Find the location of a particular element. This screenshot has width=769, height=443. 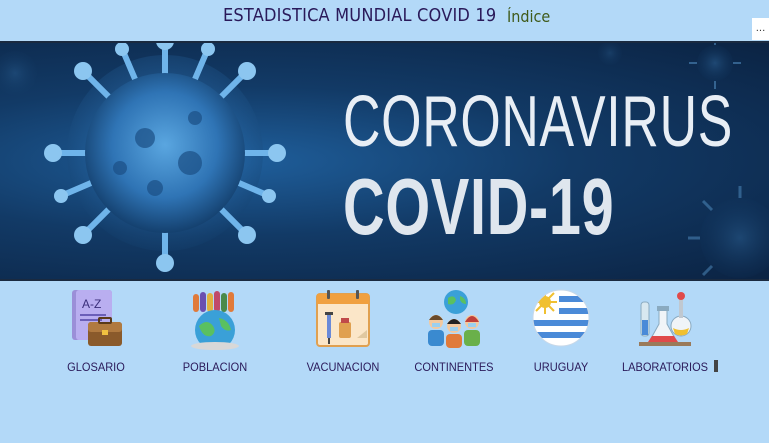

glossary-icon: A-Z is located at coordinates (97, 318).